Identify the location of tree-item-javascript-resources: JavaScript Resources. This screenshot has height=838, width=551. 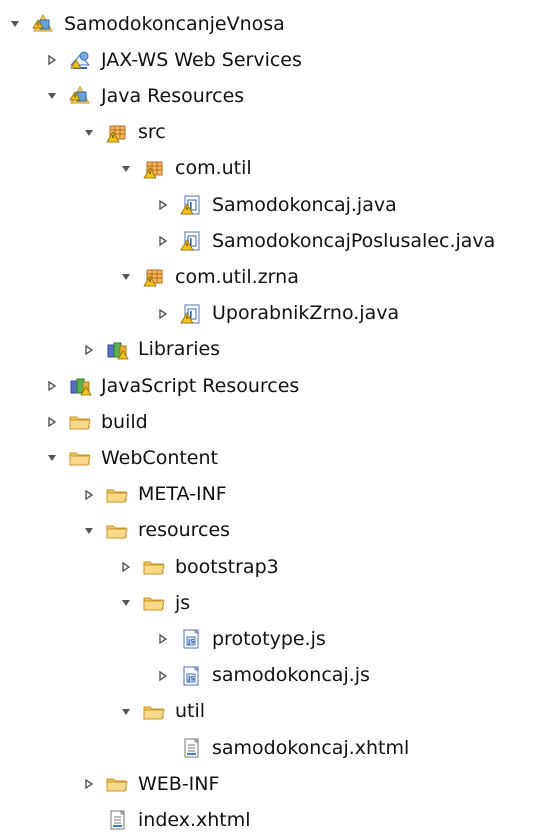
(170, 386).